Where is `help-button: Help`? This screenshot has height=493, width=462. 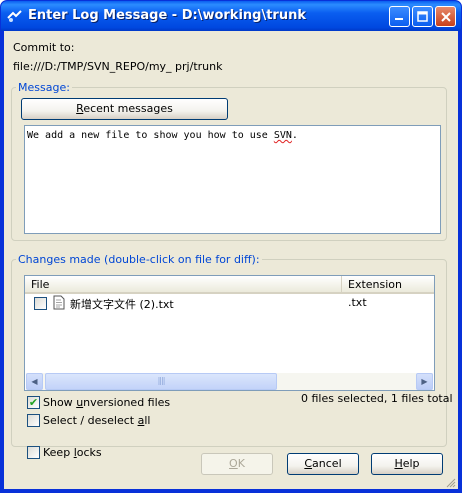 help-button: Help is located at coordinates (407, 464).